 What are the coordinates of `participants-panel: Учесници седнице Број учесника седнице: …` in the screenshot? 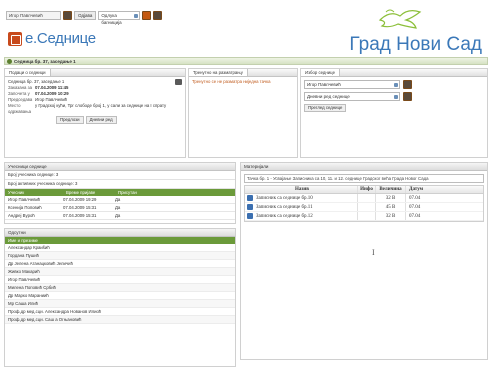 It's located at (120, 193).